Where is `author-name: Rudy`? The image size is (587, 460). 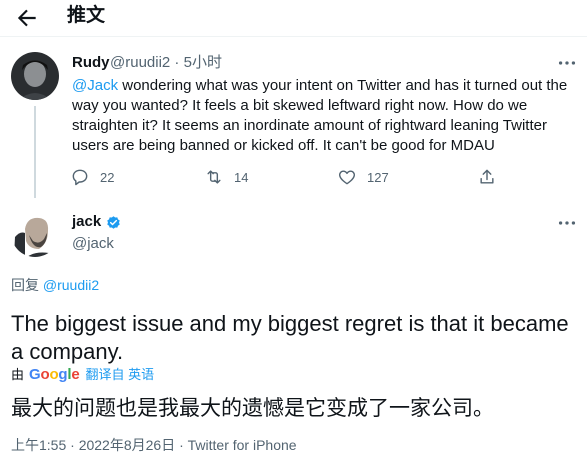
author-name: Rudy is located at coordinates (91, 63).